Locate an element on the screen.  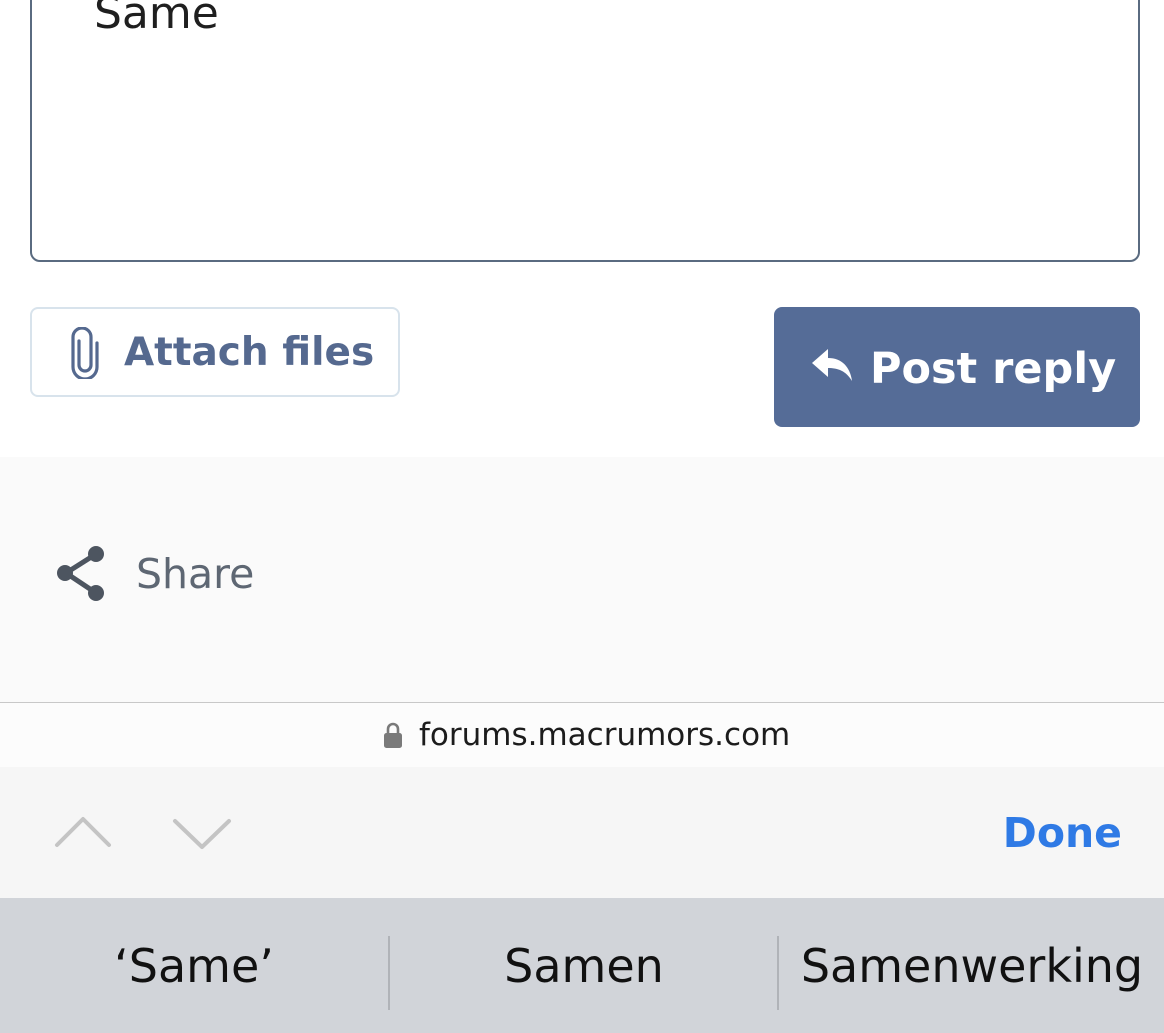
lock-icon is located at coordinates (393, 735).